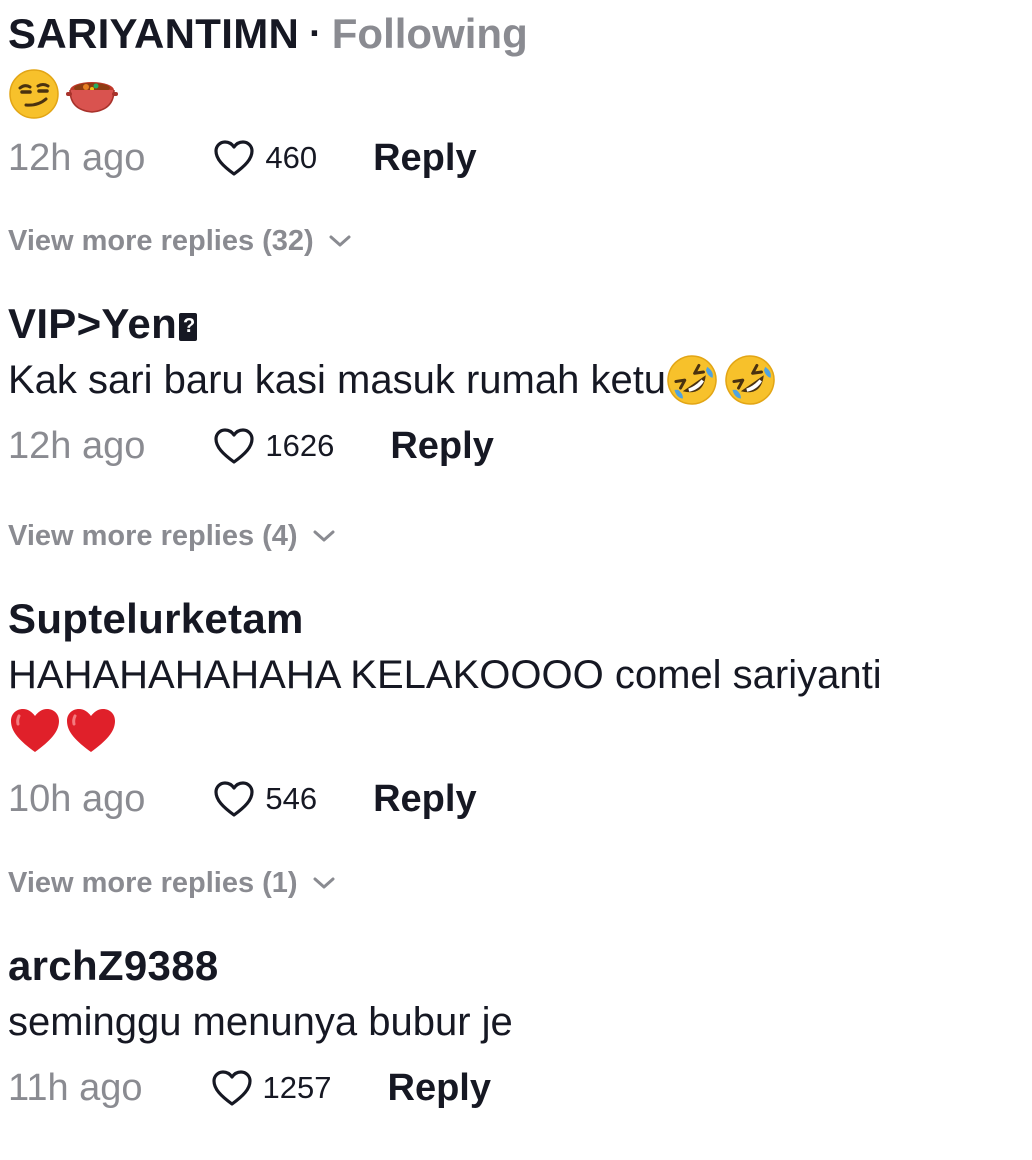 The height and width of the screenshot is (1160, 1032). I want to click on like-count: 546, so click(291, 798).